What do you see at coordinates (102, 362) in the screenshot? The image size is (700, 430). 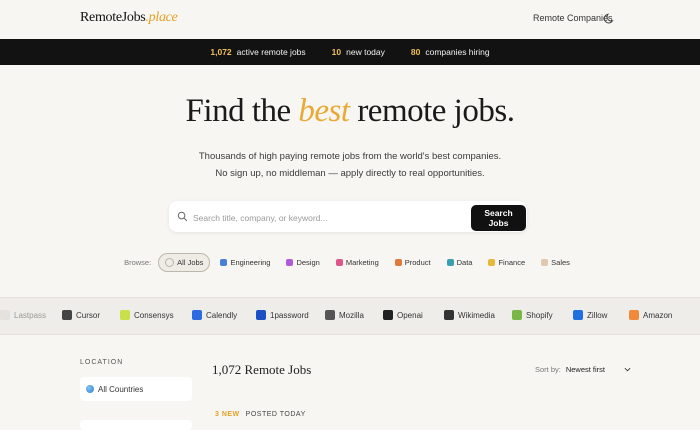 I see `location-filter-label: LOCATION` at bounding box center [102, 362].